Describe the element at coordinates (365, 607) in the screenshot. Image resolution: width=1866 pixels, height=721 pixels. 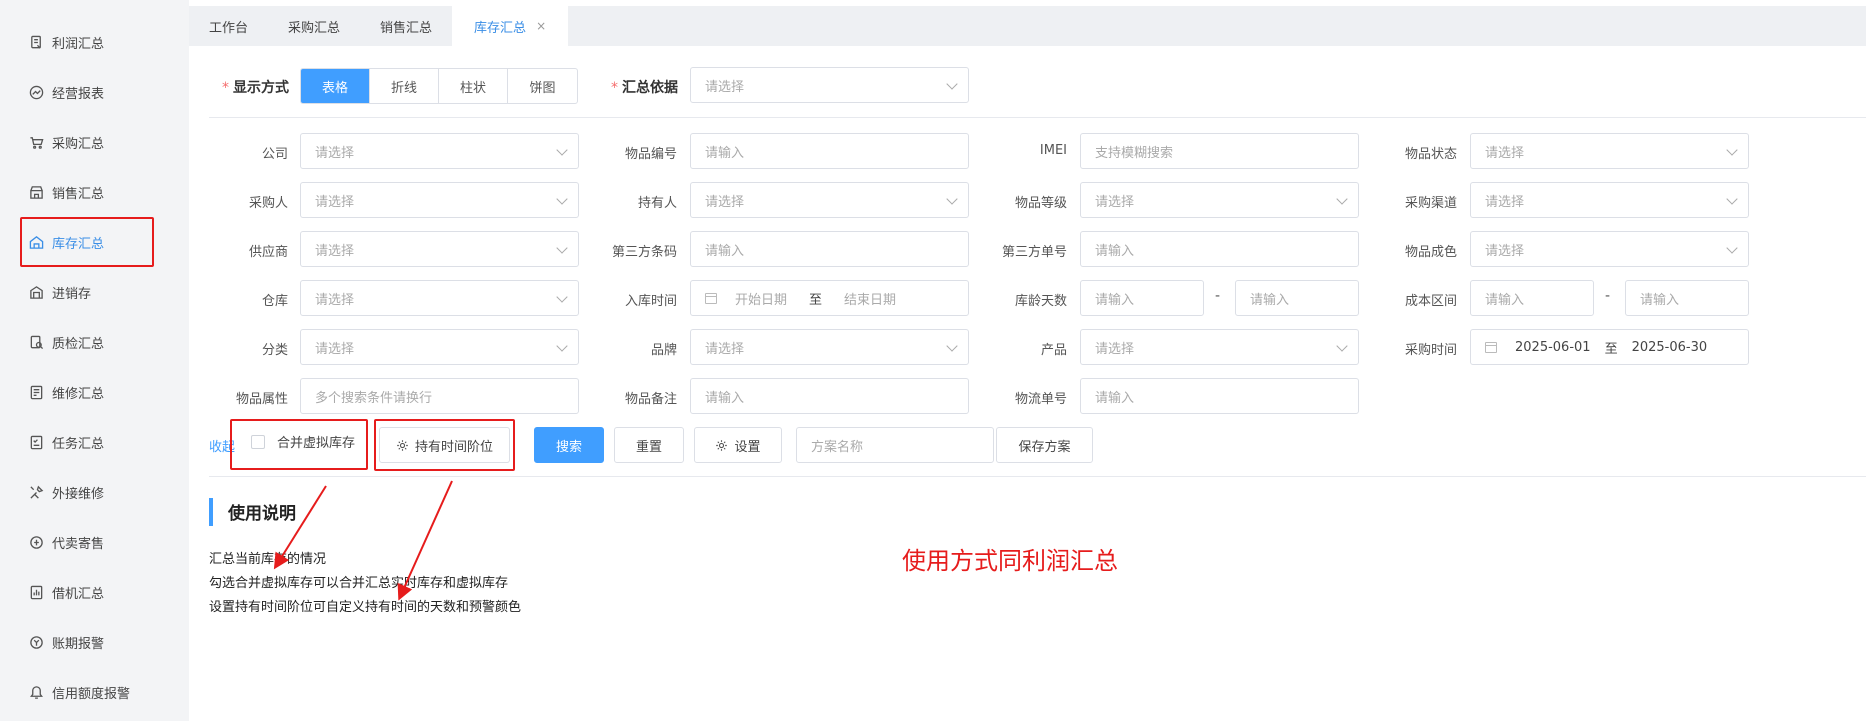
I see `instruction-line: 设置持有时间阶位可自定义持有时间的天数和预警颜色` at that location.